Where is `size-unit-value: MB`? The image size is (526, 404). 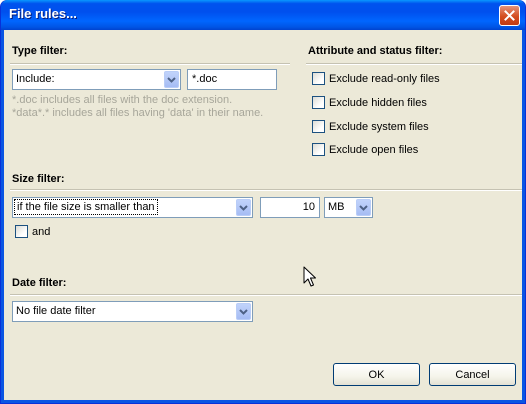
size-unit-value: MB is located at coordinates (336, 207).